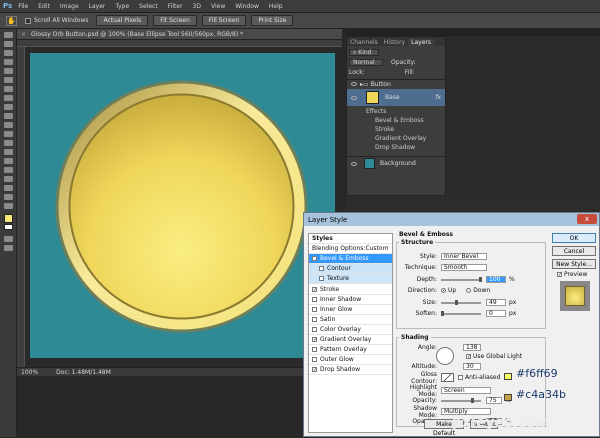  I want to click on shadow-mode-dropdown: Multiply, so click(466, 411).